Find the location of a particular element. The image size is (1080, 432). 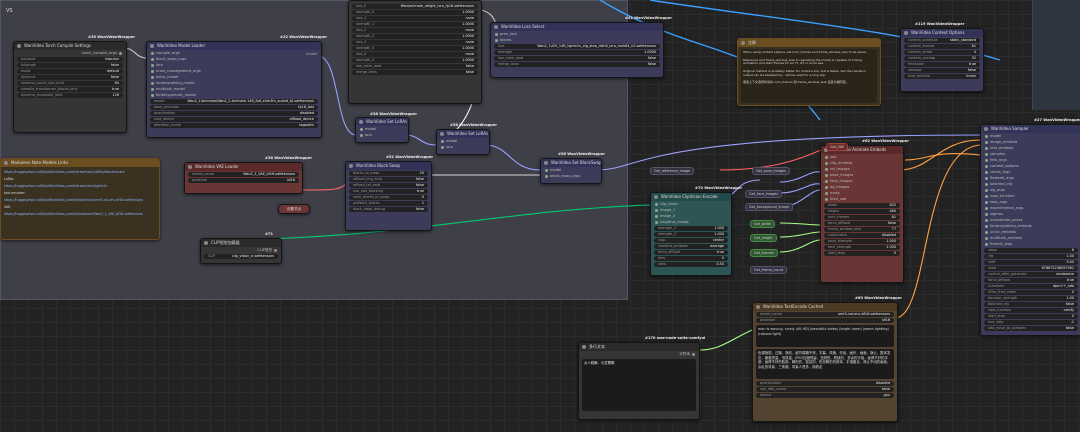

input-slot: block_swap_args is located at coordinates (571, 176).